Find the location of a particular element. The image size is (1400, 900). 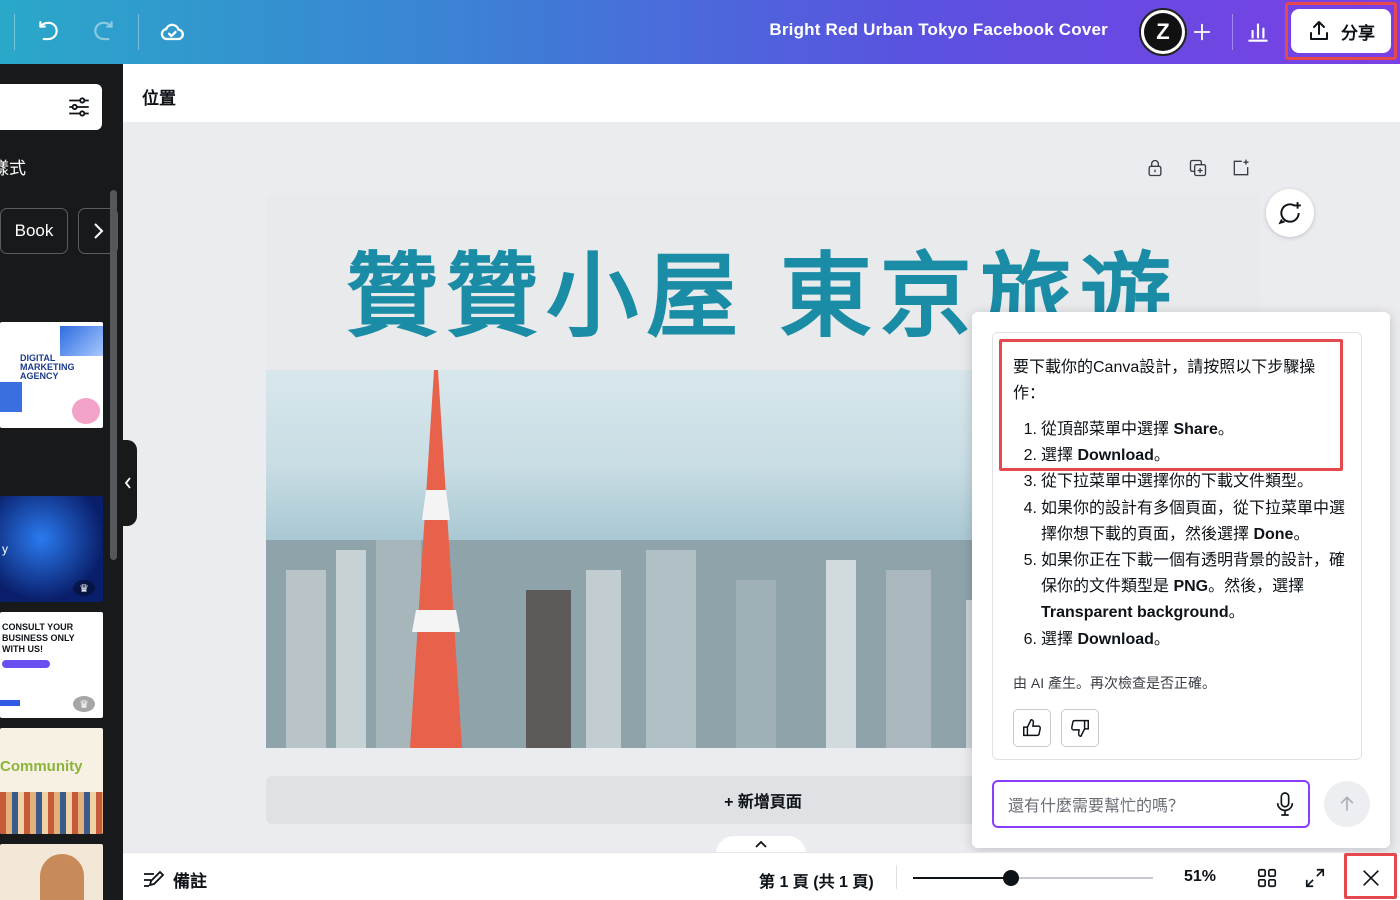

template-text: Community is located at coordinates (41, 766).